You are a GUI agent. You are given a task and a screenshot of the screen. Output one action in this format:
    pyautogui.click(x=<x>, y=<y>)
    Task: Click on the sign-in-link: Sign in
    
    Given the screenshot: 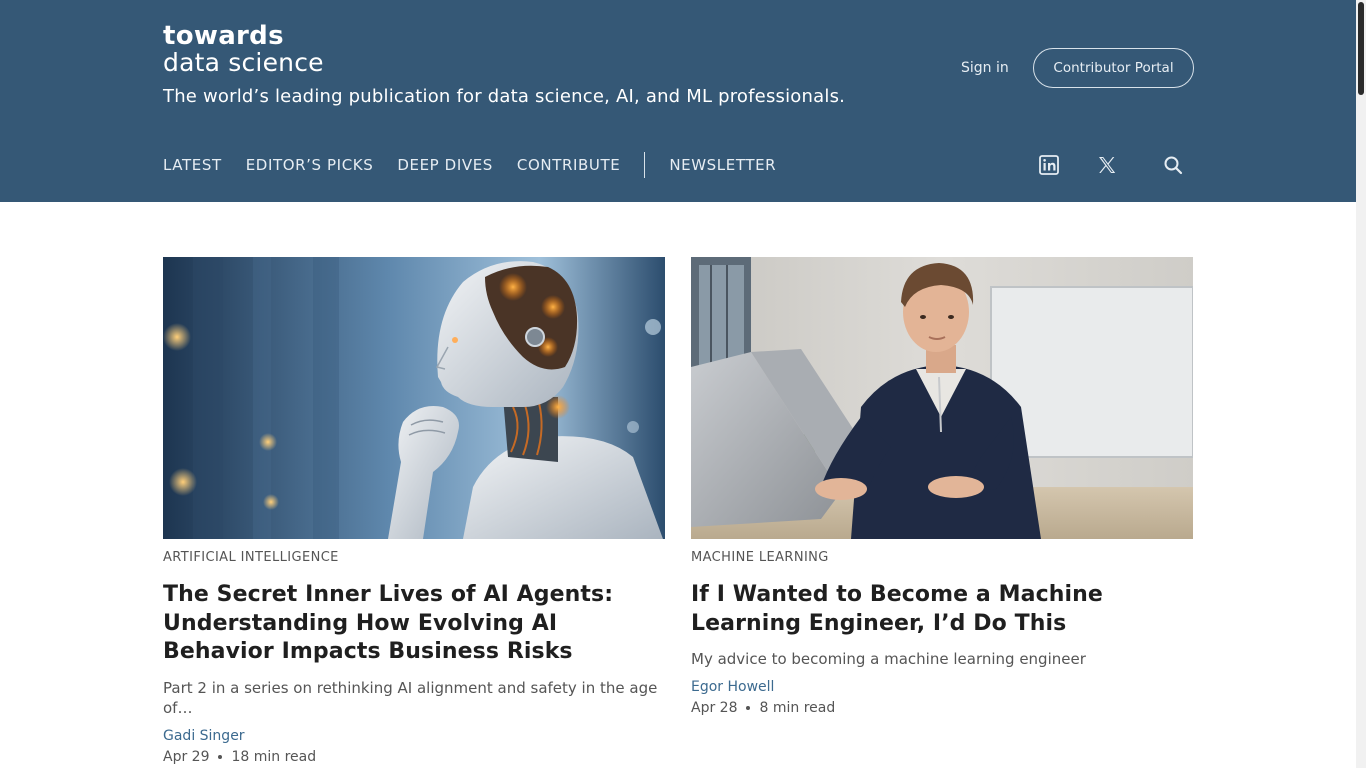 What is the action you would take?
    pyautogui.click(x=985, y=68)
    